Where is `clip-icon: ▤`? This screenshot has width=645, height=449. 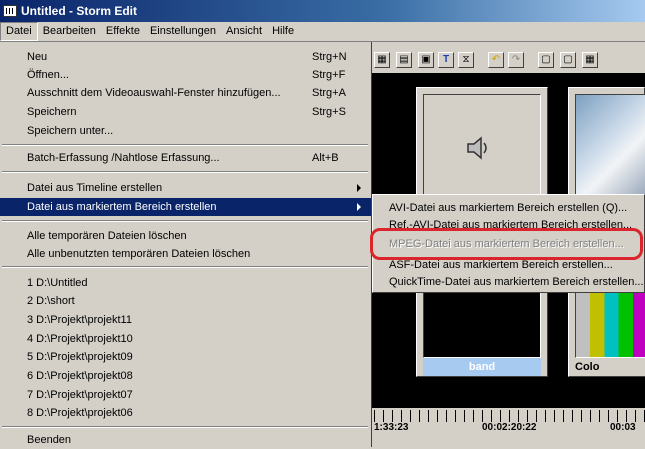 clip-icon: ▤ is located at coordinates (404, 60).